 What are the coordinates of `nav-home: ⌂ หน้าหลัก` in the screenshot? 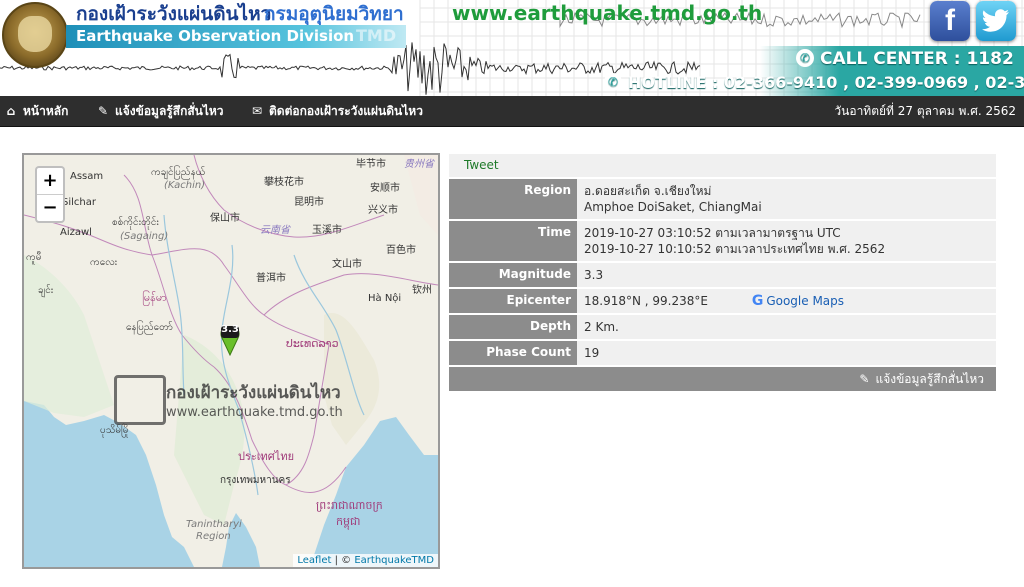 It's located at (36, 111).